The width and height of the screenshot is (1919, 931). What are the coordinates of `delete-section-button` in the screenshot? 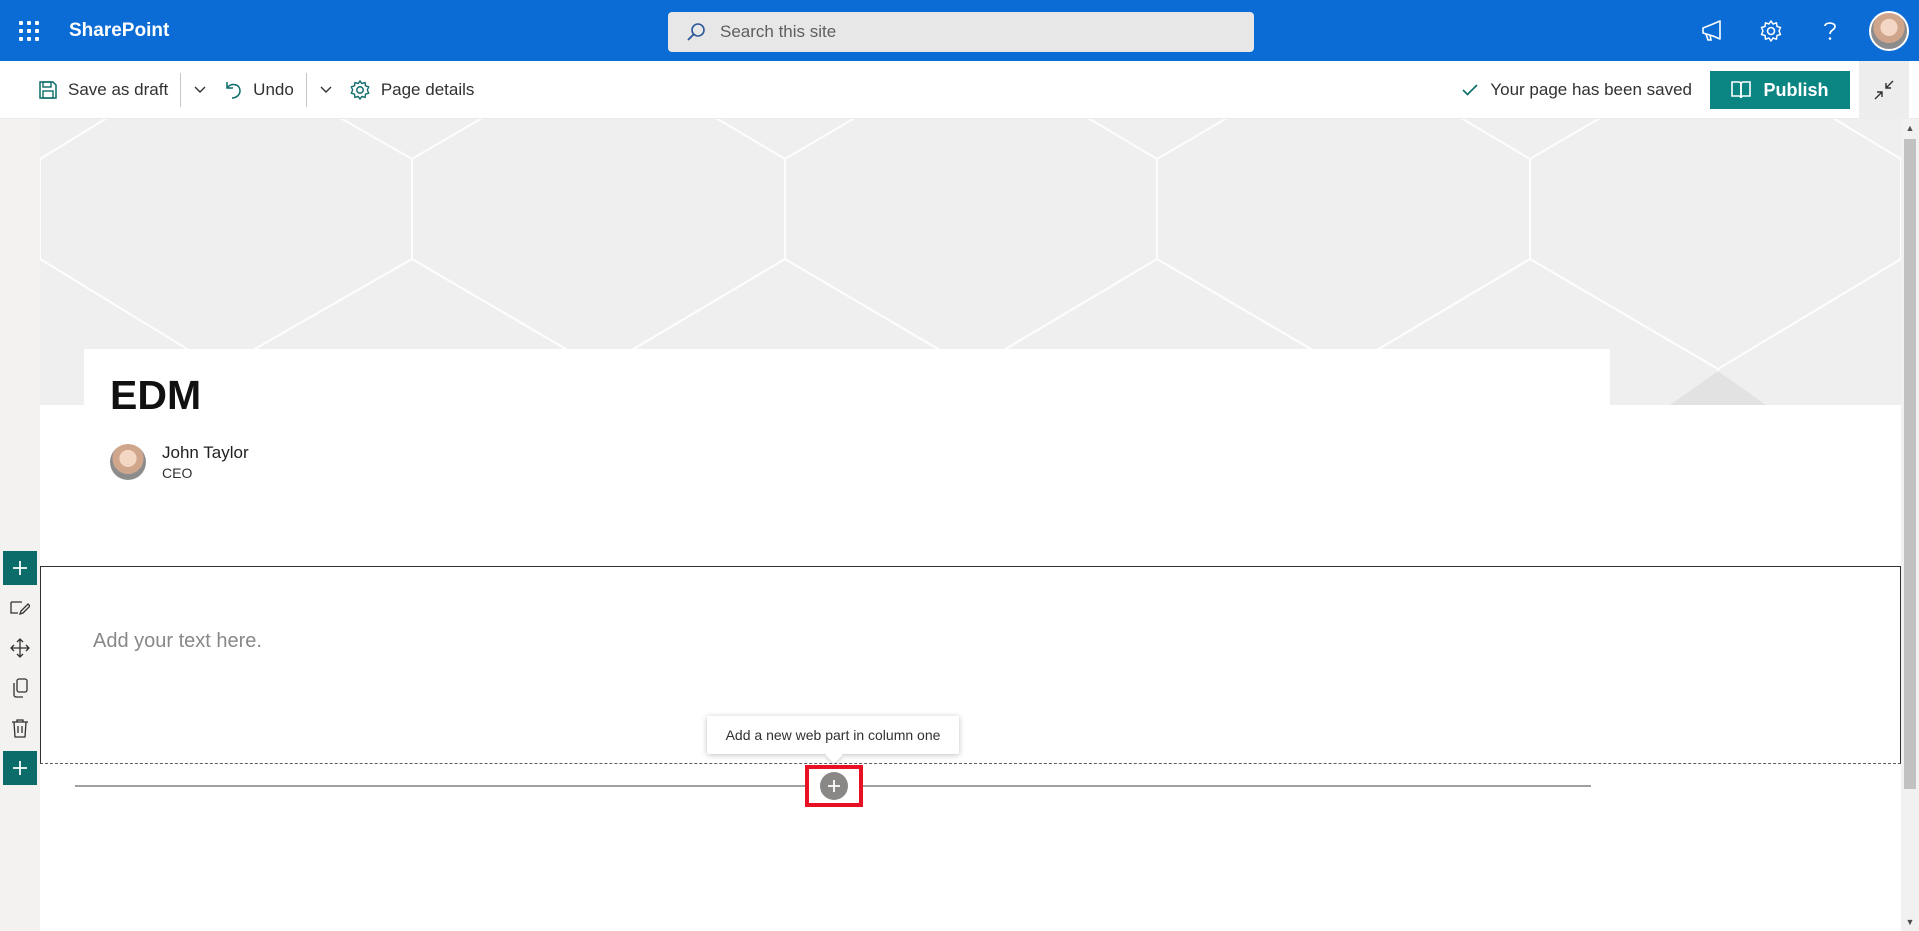 It's located at (20, 728).